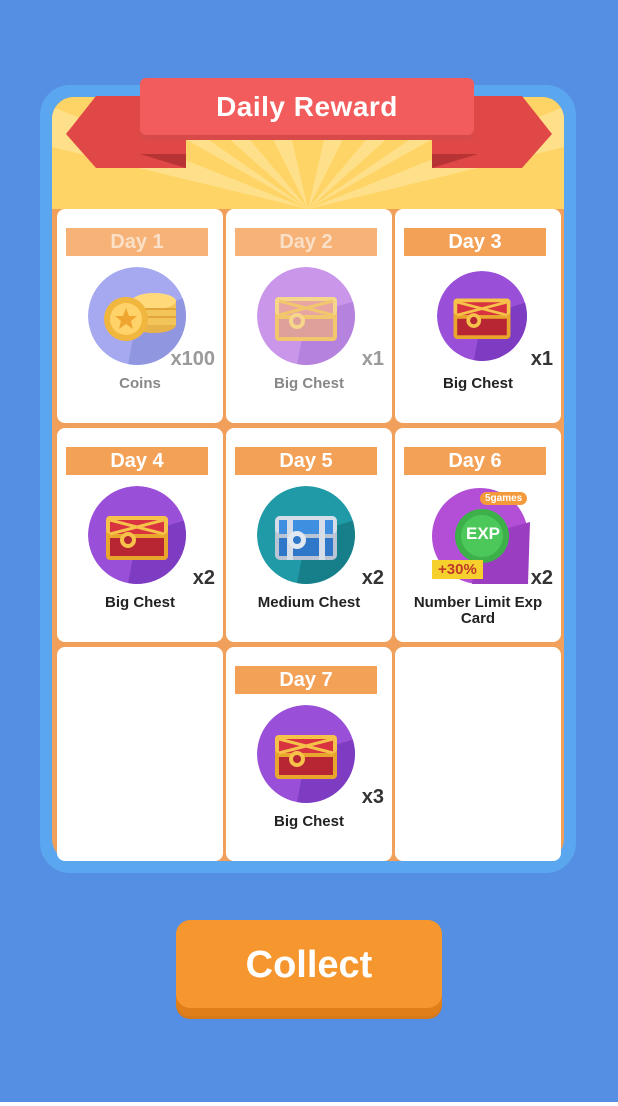 The image size is (618, 1106). What do you see at coordinates (140, 316) in the screenshot?
I see `reward-cell-day-1: Day 1 x100 Coins` at bounding box center [140, 316].